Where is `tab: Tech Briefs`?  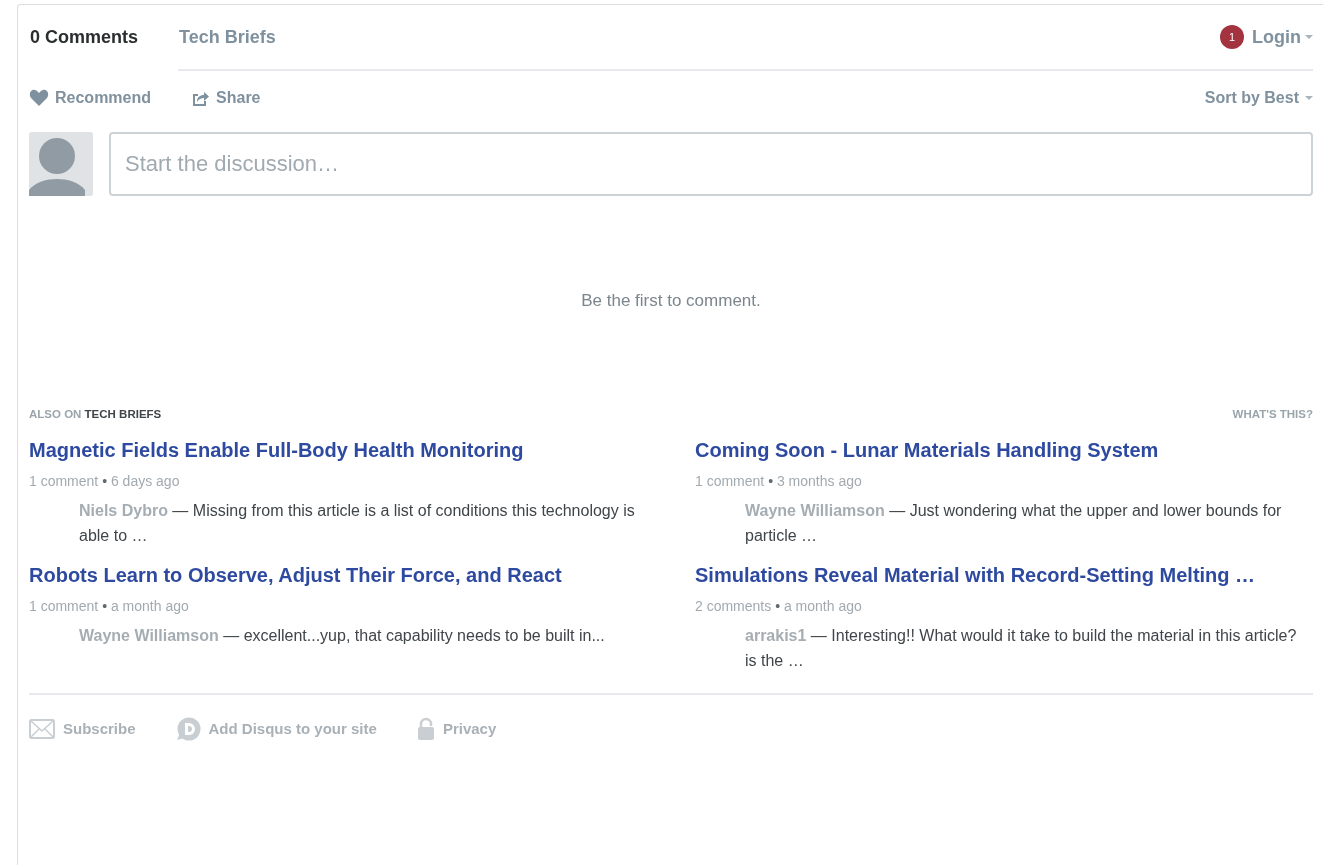 tab: Tech Briefs is located at coordinates (247, 38).